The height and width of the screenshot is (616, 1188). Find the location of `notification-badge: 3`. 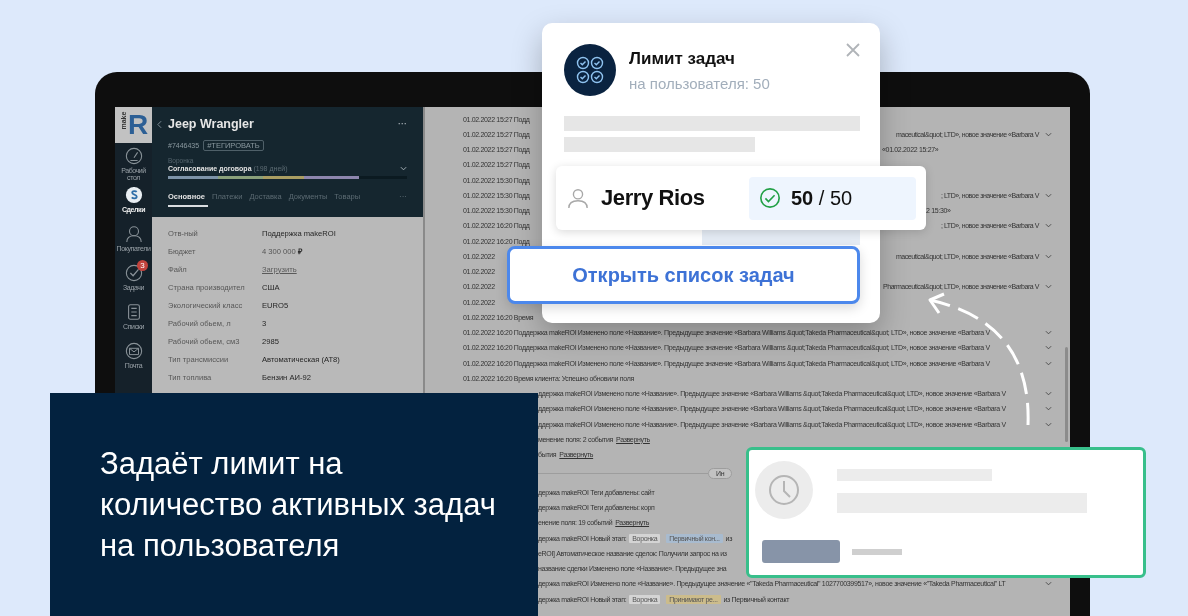

notification-badge: 3 is located at coordinates (142, 265).